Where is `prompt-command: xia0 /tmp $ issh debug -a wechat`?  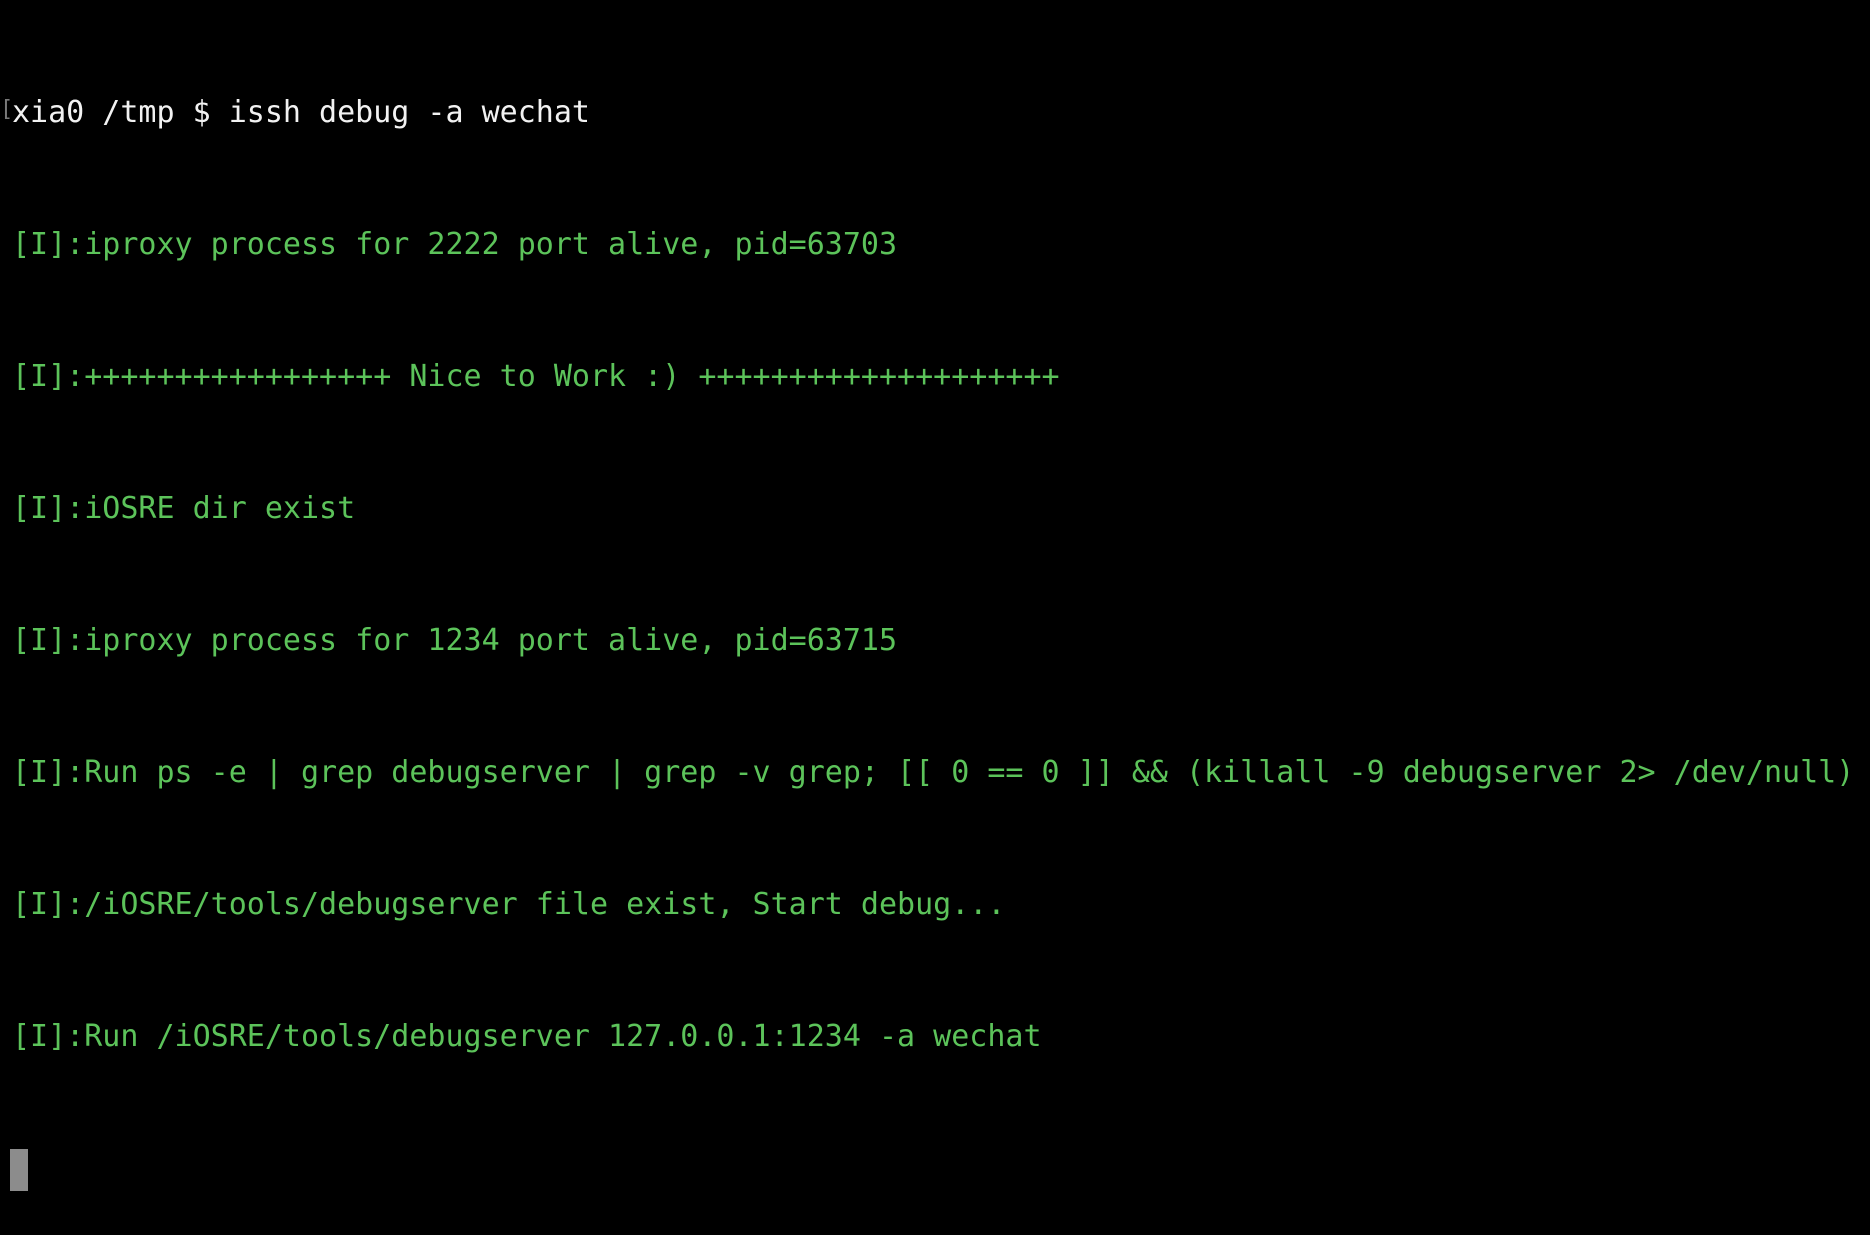
prompt-command: xia0 /tmp $ issh debug -a wechat is located at coordinates (301, 112).